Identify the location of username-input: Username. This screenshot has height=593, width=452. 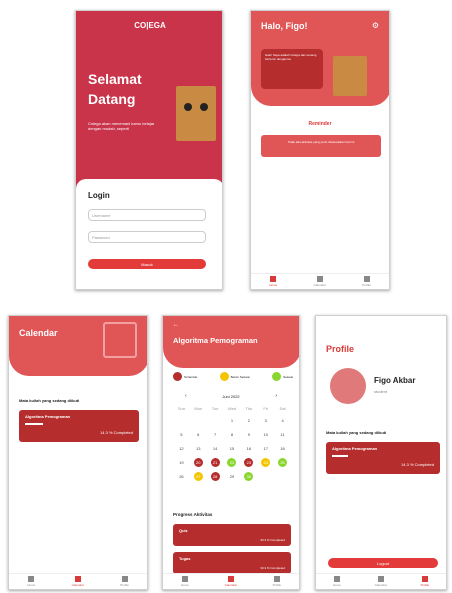
(147, 215).